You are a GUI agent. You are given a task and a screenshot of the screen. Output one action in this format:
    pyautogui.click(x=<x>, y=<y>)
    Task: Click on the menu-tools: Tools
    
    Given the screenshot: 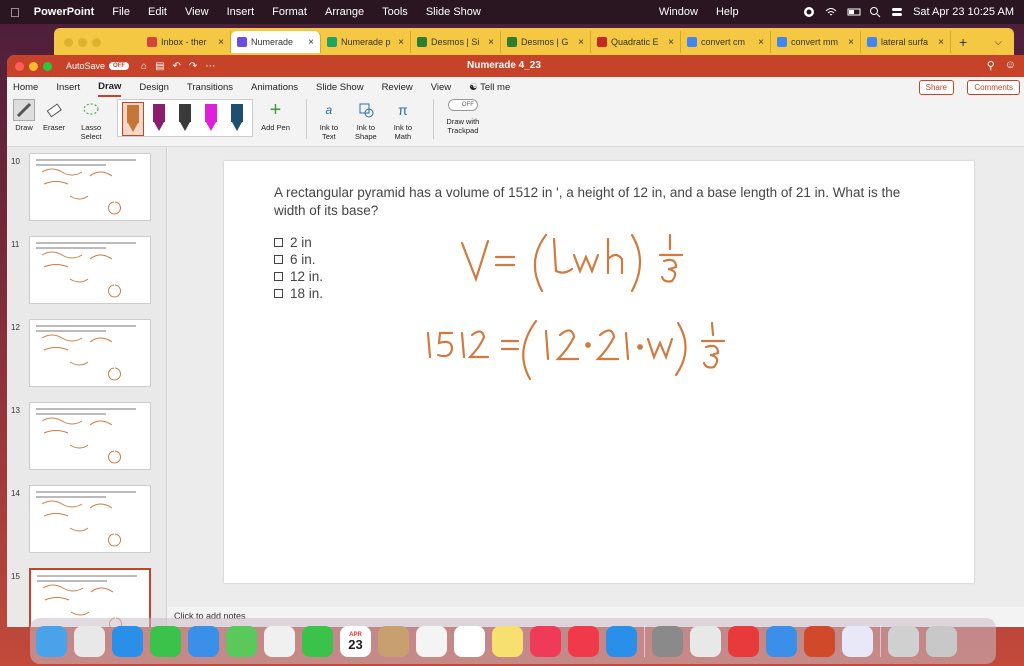 What is the action you would take?
    pyautogui.click(x=395, y=12)
    